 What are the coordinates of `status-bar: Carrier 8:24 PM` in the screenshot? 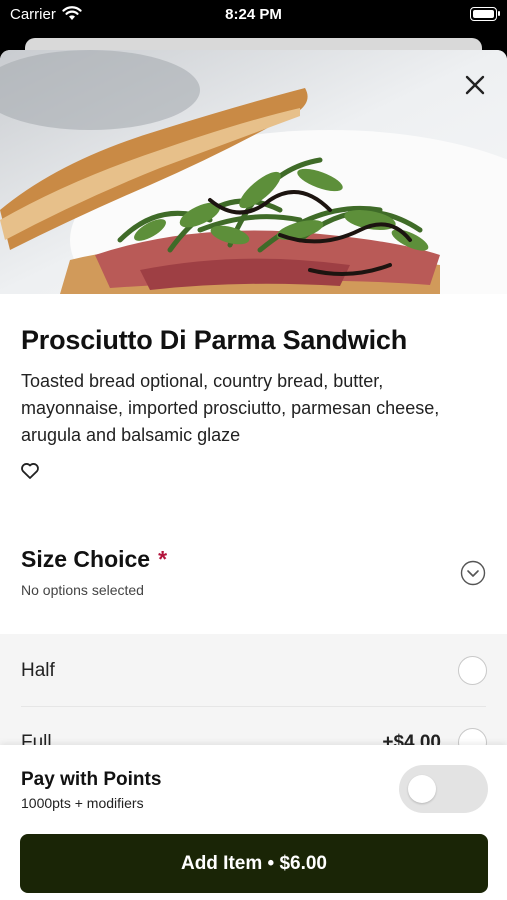 It's located at (253, 15).